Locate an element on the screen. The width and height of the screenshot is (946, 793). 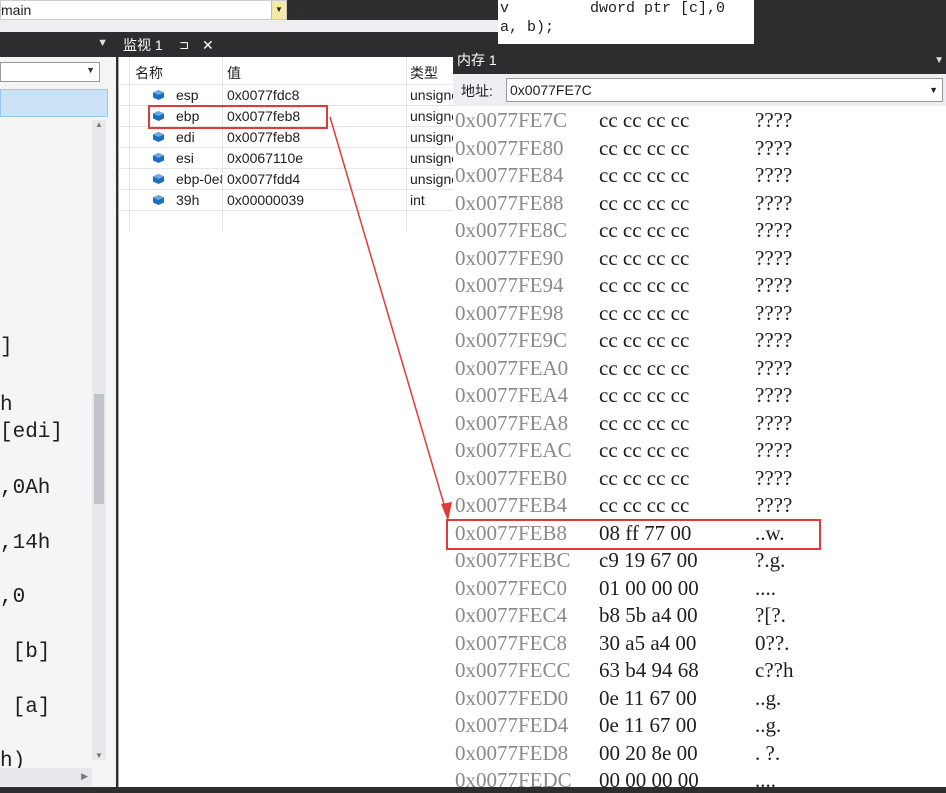
annotation-arrow is located at coordinates (390, 318).